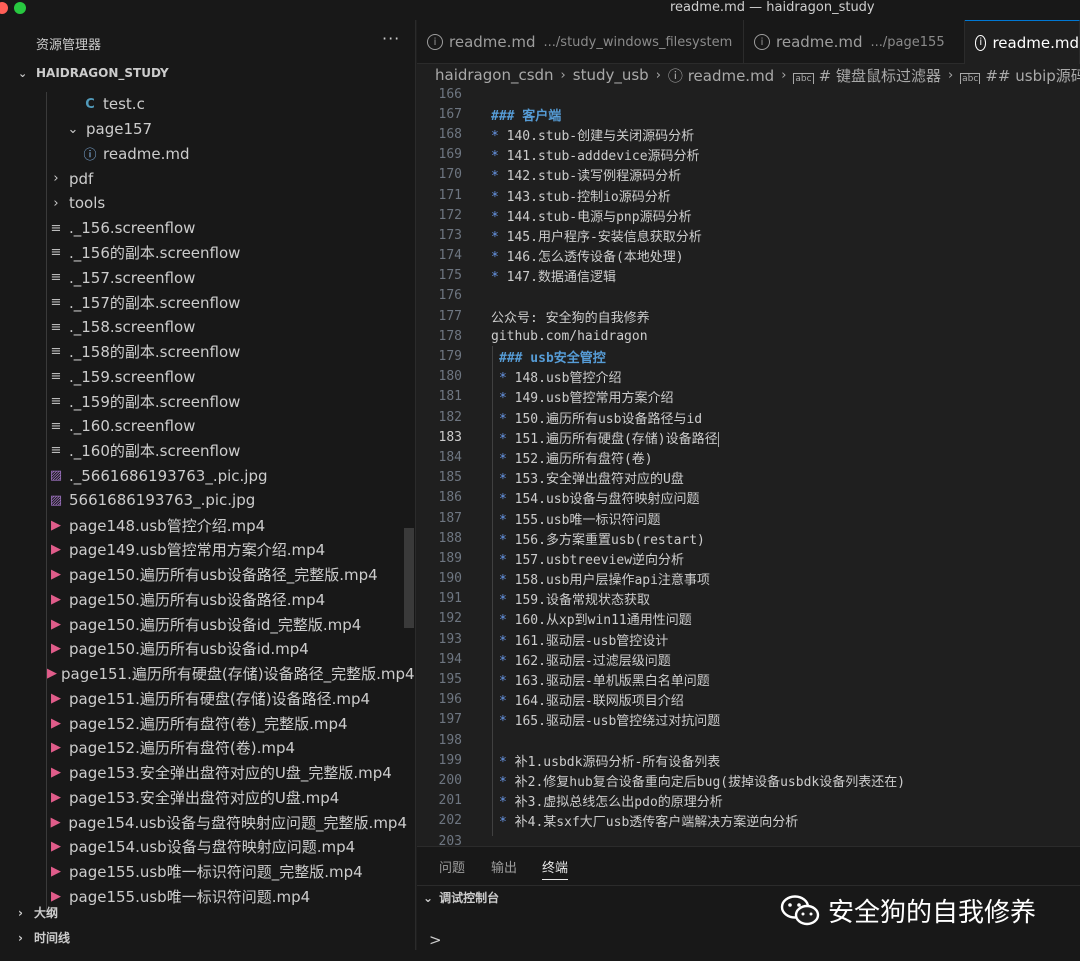  Describe the element at coordinates (209, 599) in the screenshot. I see `tree-item: ▶ page150.遍历所有usb设备路径.mp4` at that location.